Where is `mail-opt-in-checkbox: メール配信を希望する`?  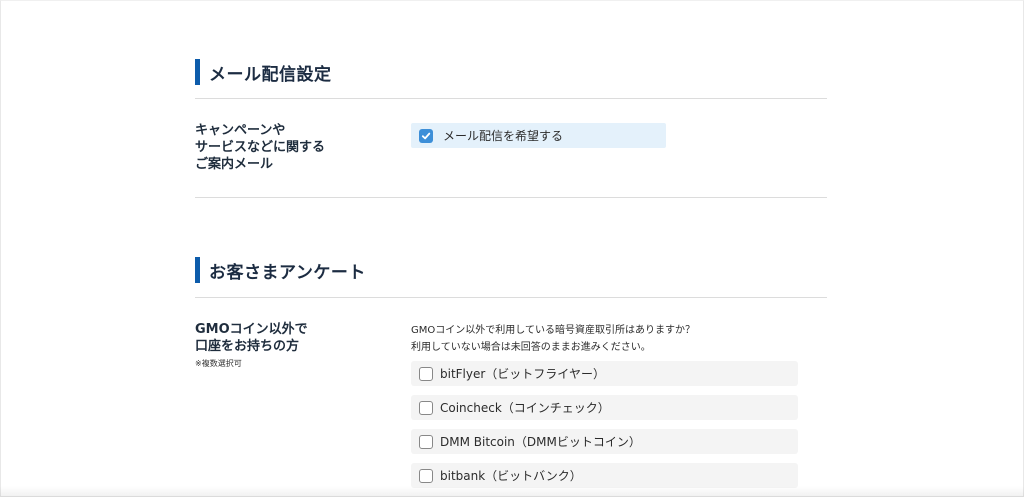
mail-opt-in-checkbox: メール配信を希望する is located at coordinates (538, 135).